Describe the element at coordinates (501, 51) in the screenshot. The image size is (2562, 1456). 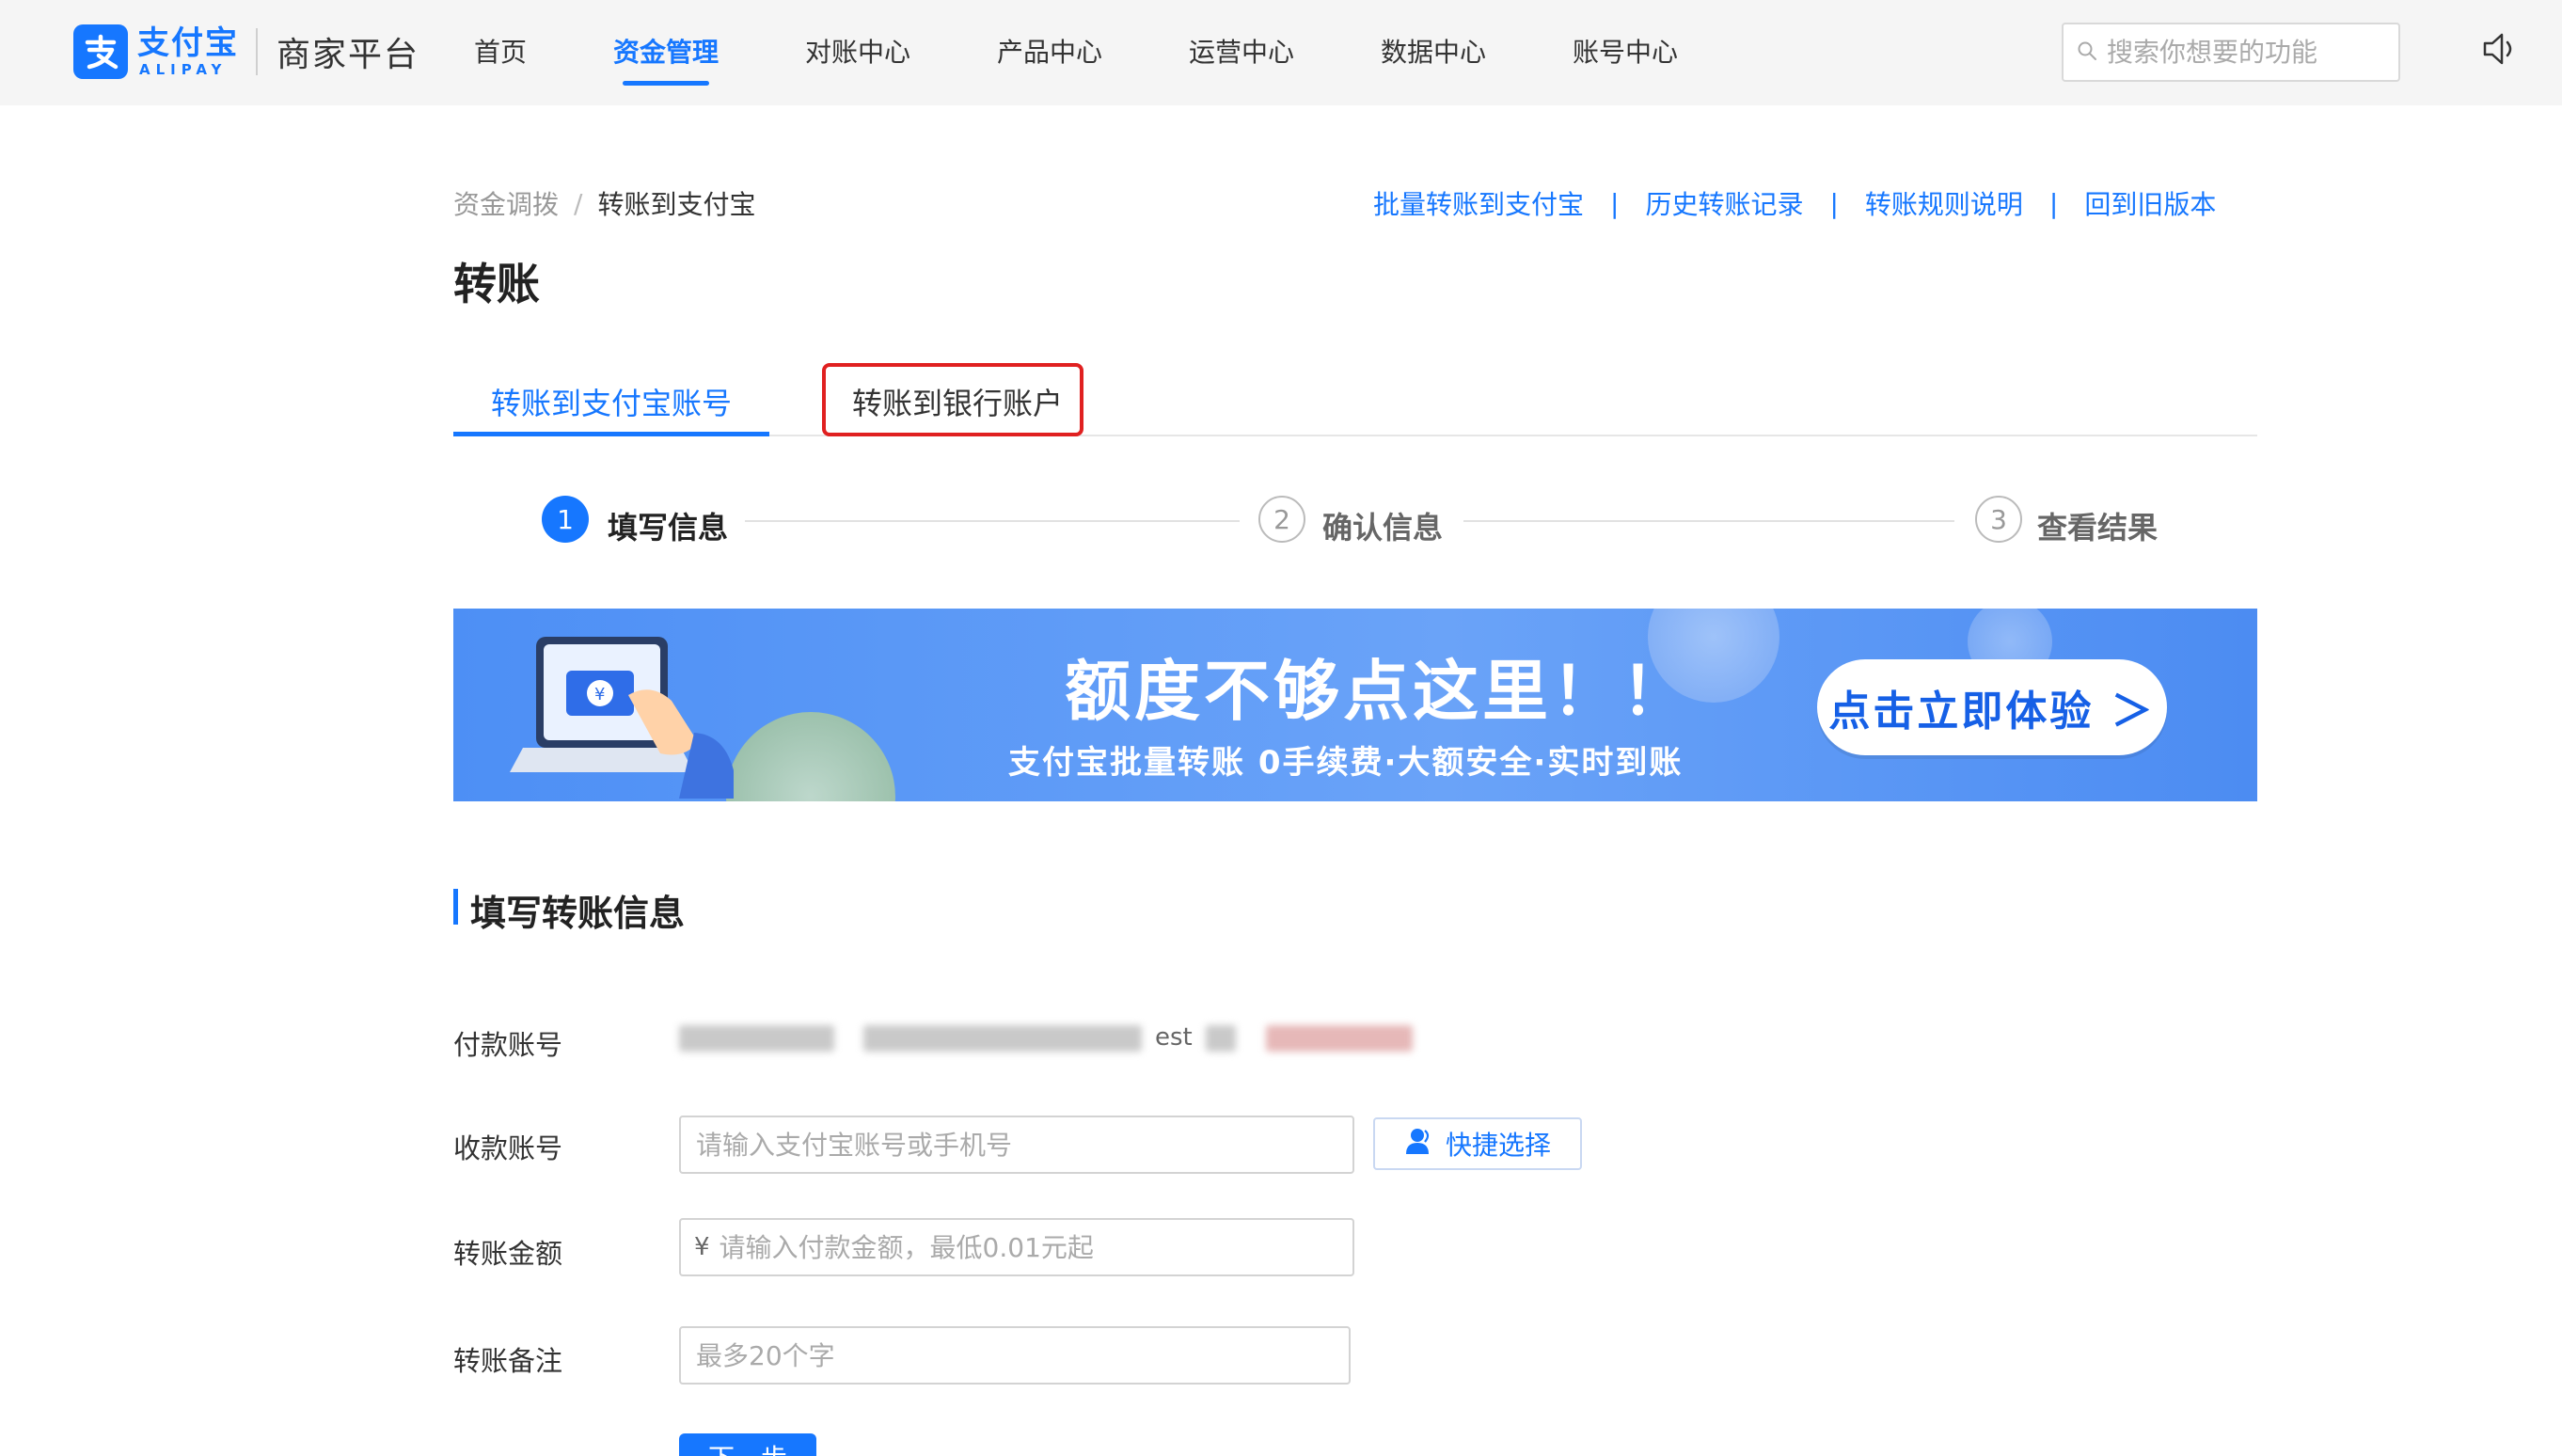
I see `nav-item-home: 首页` at that location.